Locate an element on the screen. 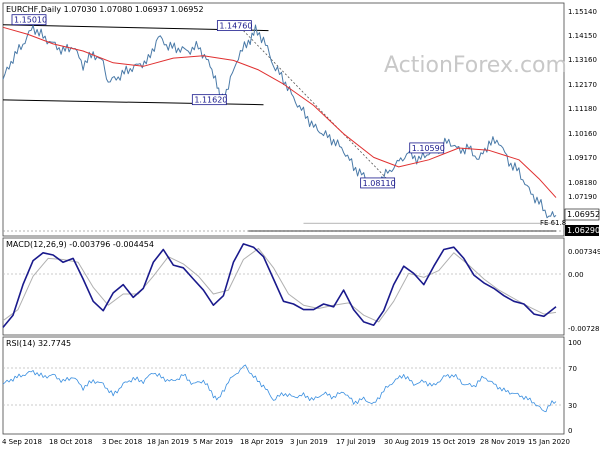 The width and height of the screenshot is (600, 450). y-tick-label: 1.14150 is located at coordinates (582, 36).